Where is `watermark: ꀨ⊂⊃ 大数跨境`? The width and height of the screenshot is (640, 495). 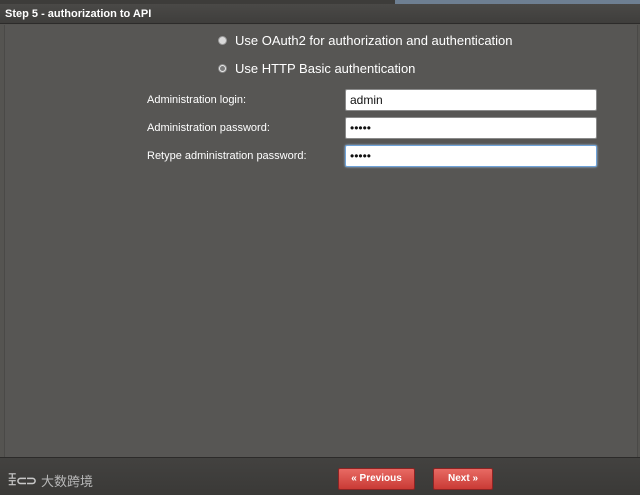 watermark: ꀨ⊂⊃ 大数跨境 is located at coordinates (50, 480).